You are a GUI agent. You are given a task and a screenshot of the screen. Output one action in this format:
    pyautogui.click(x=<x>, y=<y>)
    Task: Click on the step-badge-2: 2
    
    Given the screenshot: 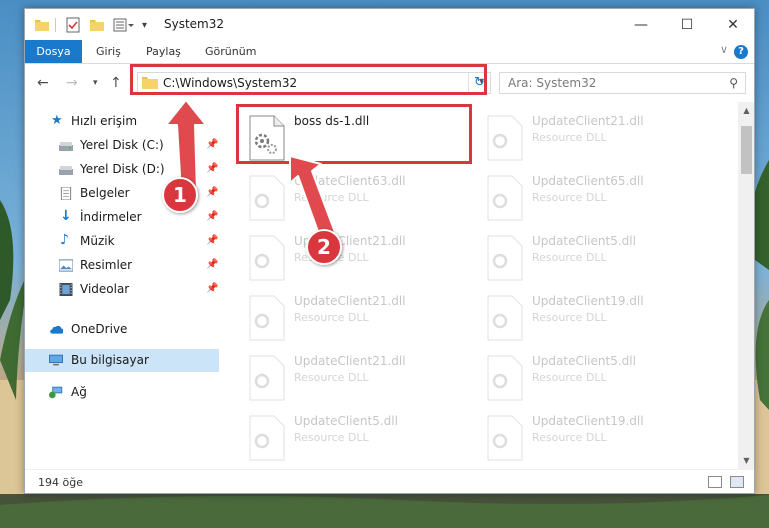 What is the action you would take?
    pyautogui.click(x=324, y=247)
    